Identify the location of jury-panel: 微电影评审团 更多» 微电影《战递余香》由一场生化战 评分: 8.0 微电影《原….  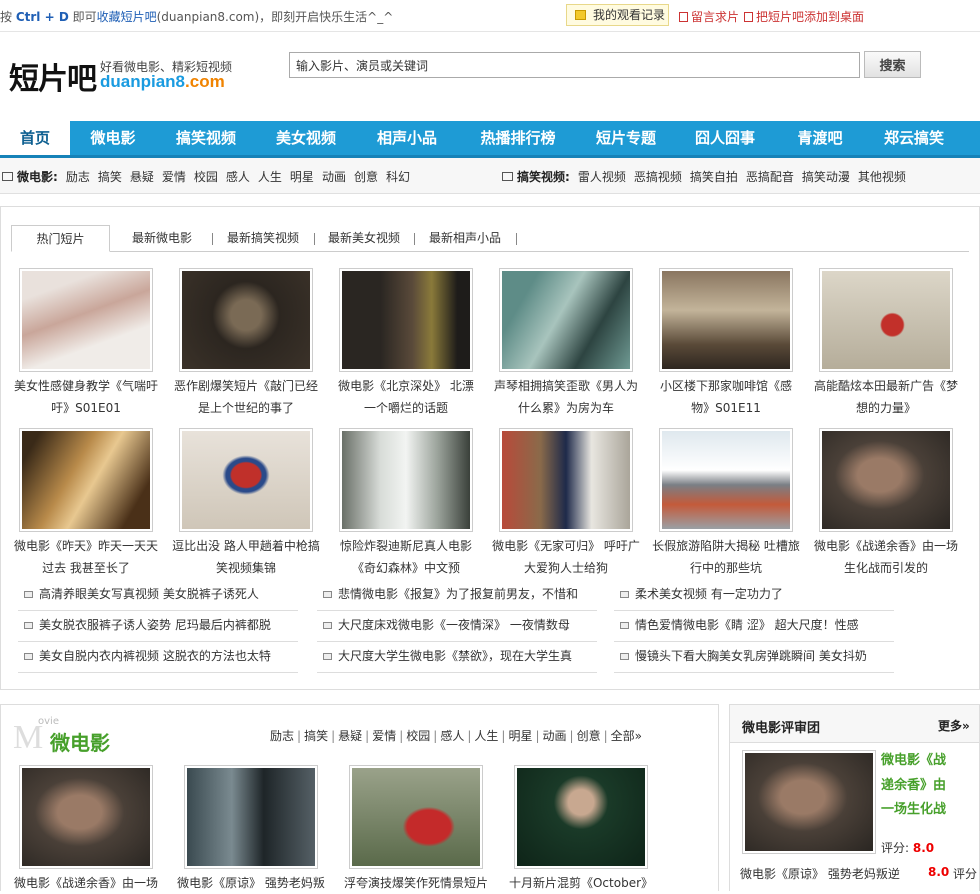
(854, 797).